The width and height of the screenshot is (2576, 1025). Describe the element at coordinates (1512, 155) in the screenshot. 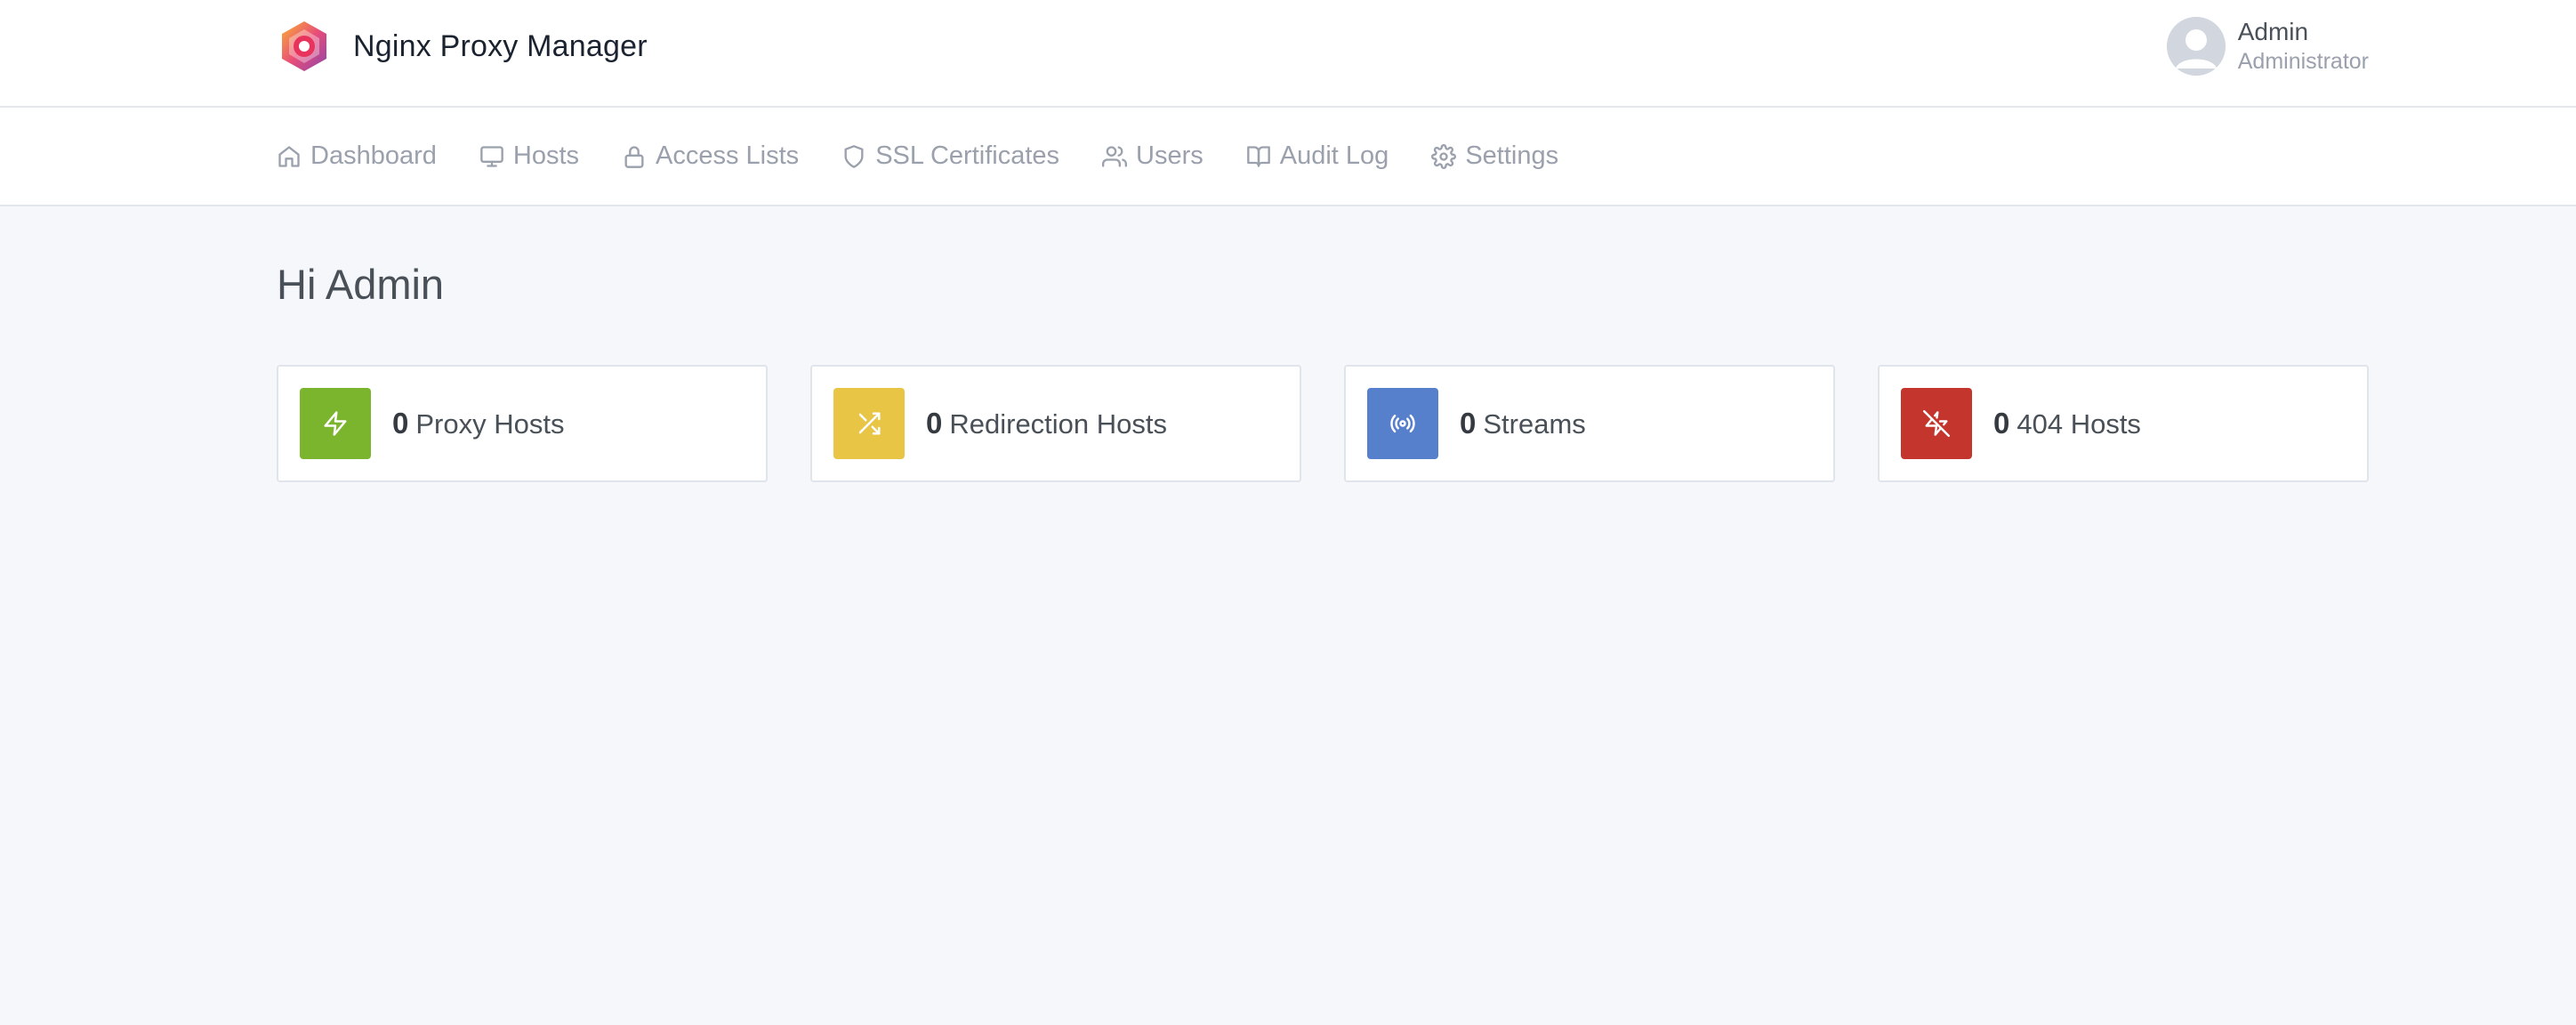

I see `nav-item-label: Settings` at that location.